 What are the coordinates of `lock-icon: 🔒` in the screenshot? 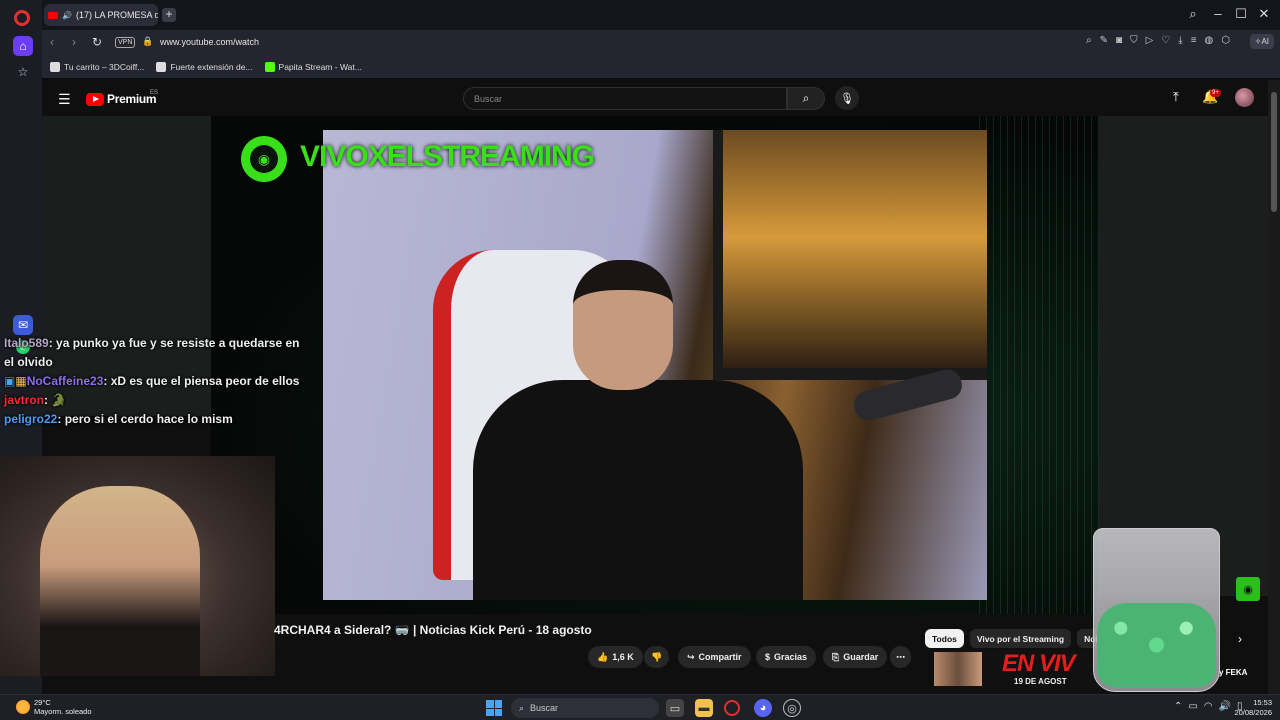 It's located at (147, 41).